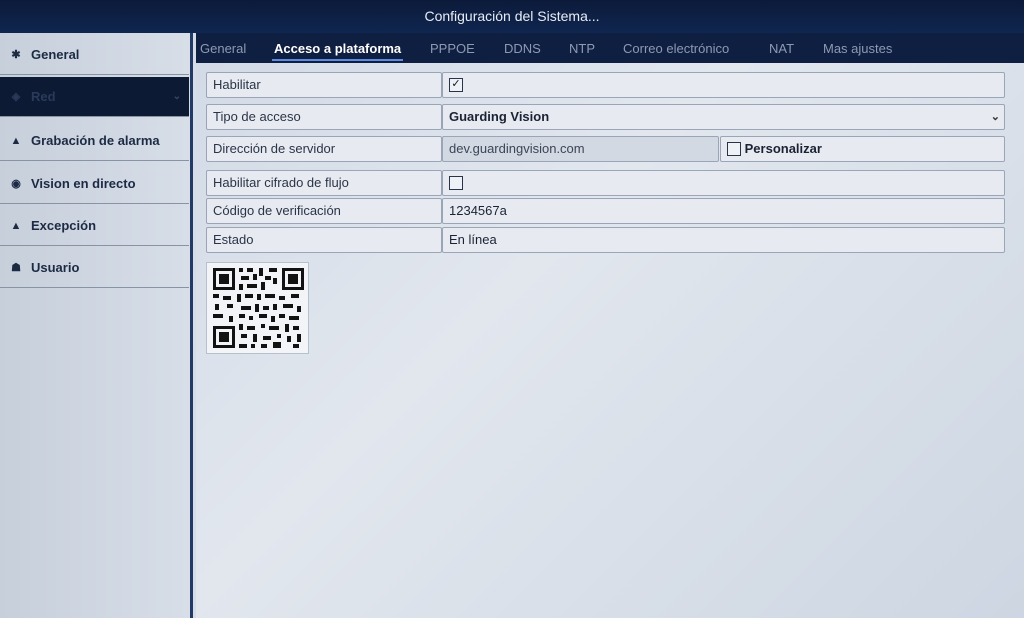 The height and width of the screenshot is (618, 1024). I want to click on warning-icon: ▲, so click(16, 225).